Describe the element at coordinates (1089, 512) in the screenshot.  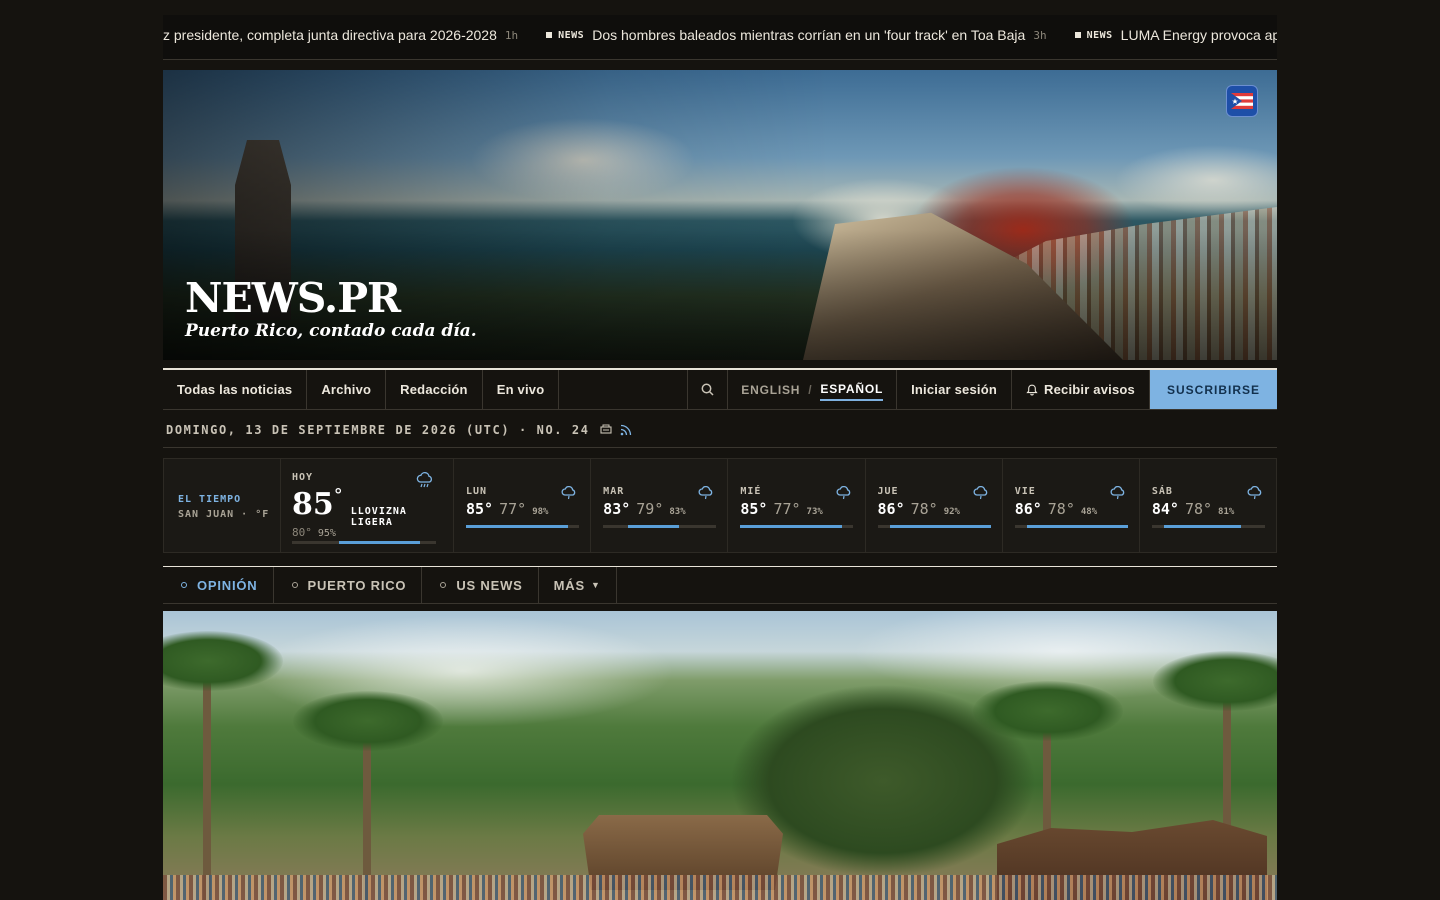
I see `forecast-precip: 48%` at that location.